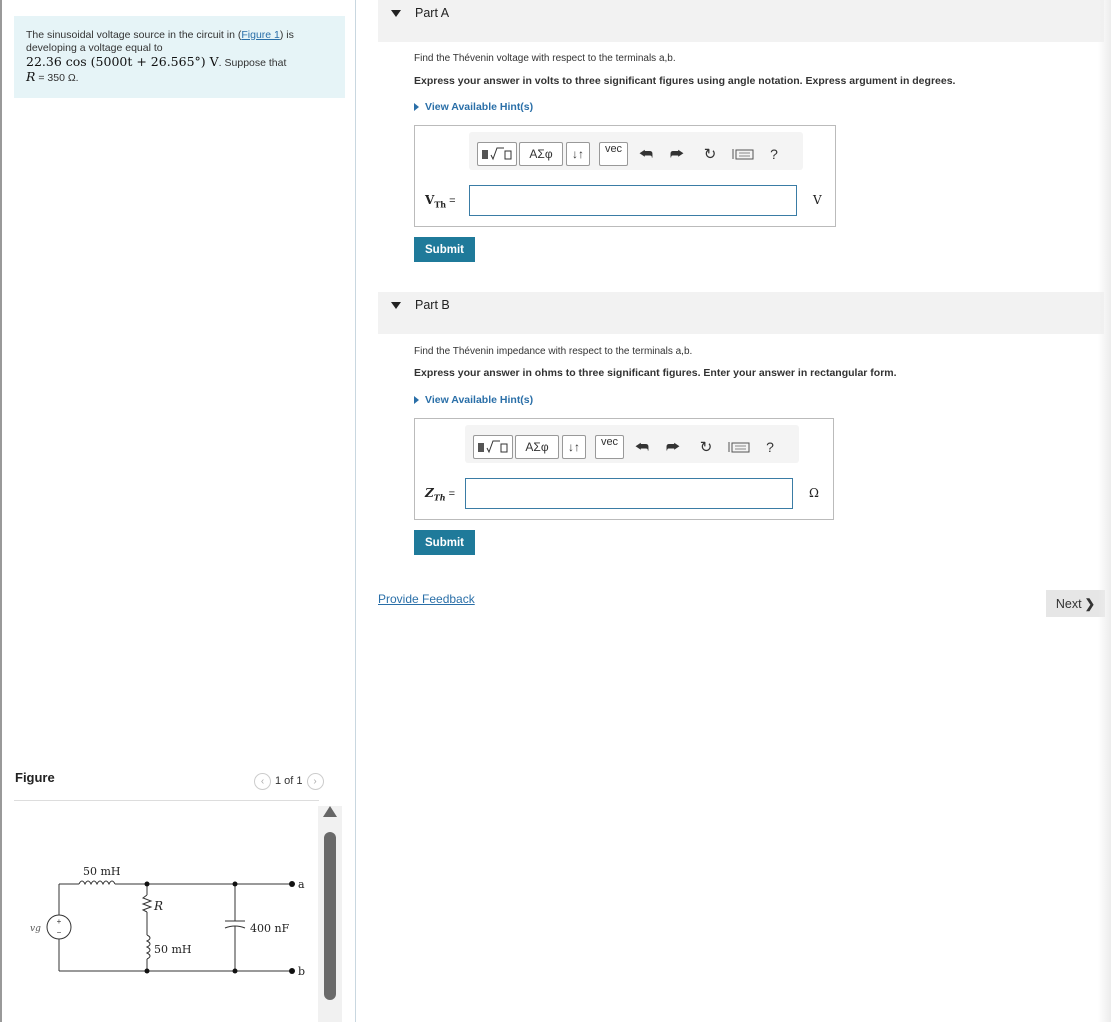  Describe the element at coordinates (479, 107) in the screenshot. I see `part-a-hint-label: View Available Hint(s)` at that location.